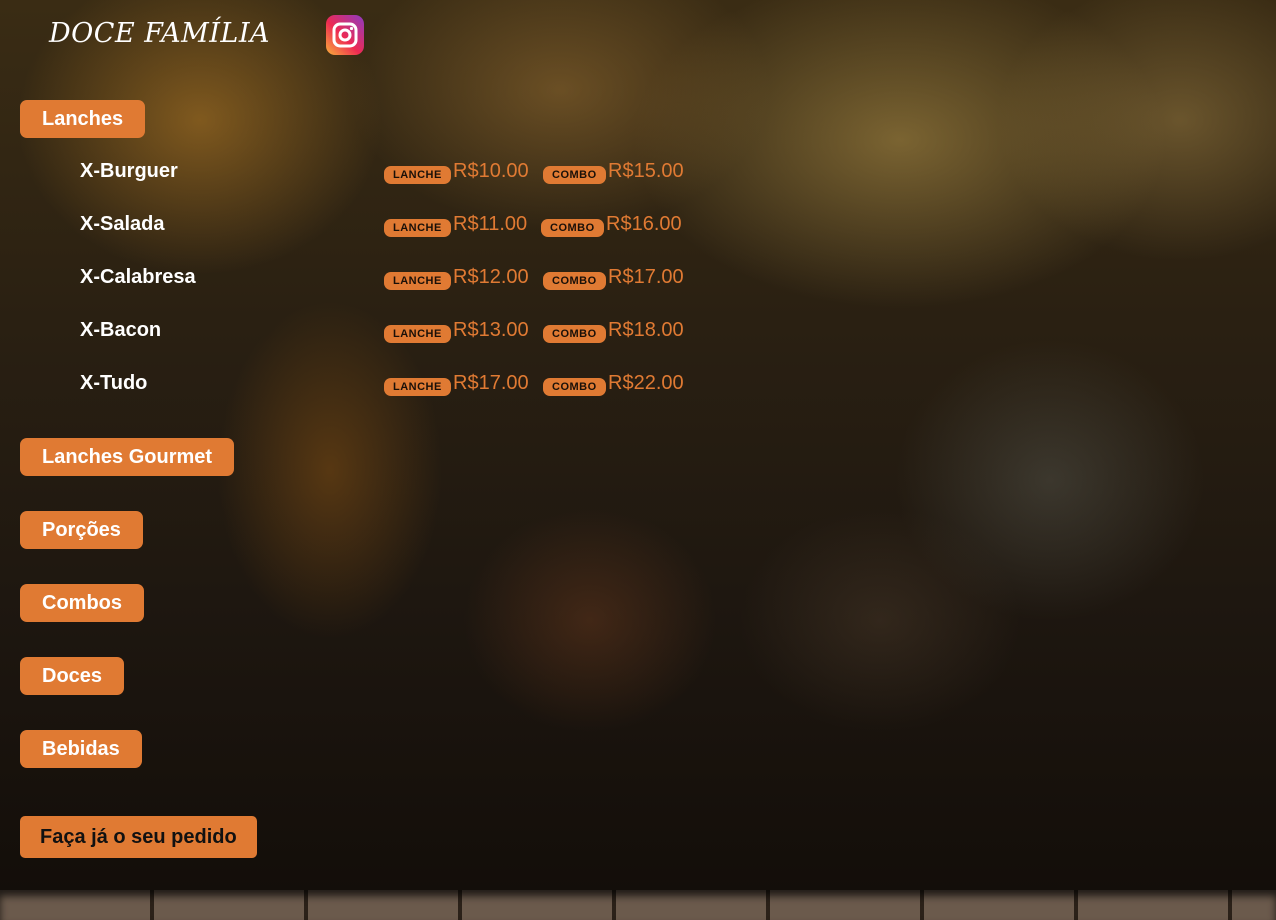 Image resolution: width=1276 pixels, height=920 pixels. Describe the element at coordinates (490, 224) in the screenshot. I see `lanche-price: R$11.00` at that location.